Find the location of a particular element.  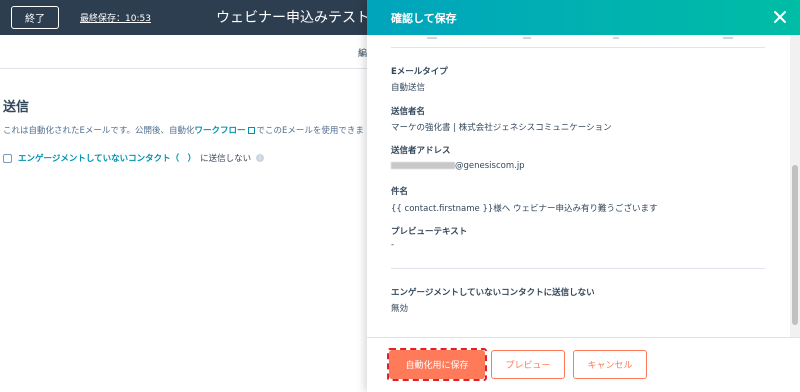

panel-header: 確認して保存 is located at coordinates (583, 17).